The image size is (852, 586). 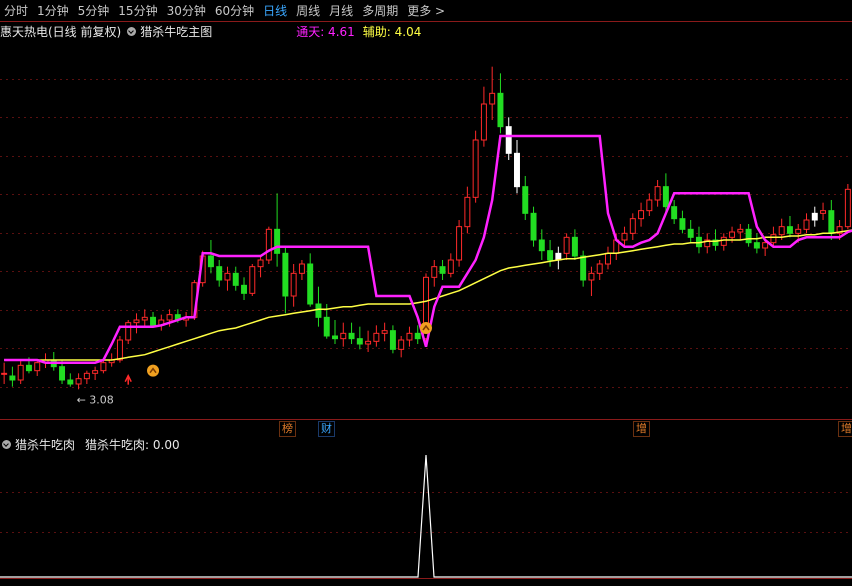 What do you see at coordinates (132, 31) in the screenshot?
I see `indicator-menu-icon` at bounding box center [132, 31].